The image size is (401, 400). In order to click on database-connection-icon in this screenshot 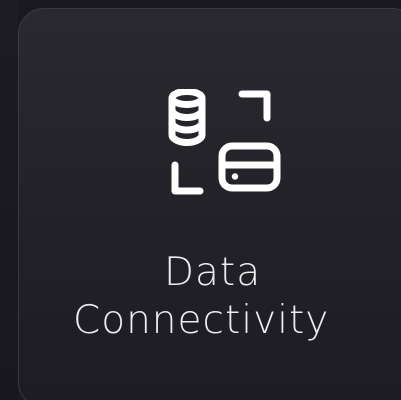, I will do `click(226, 148)`.